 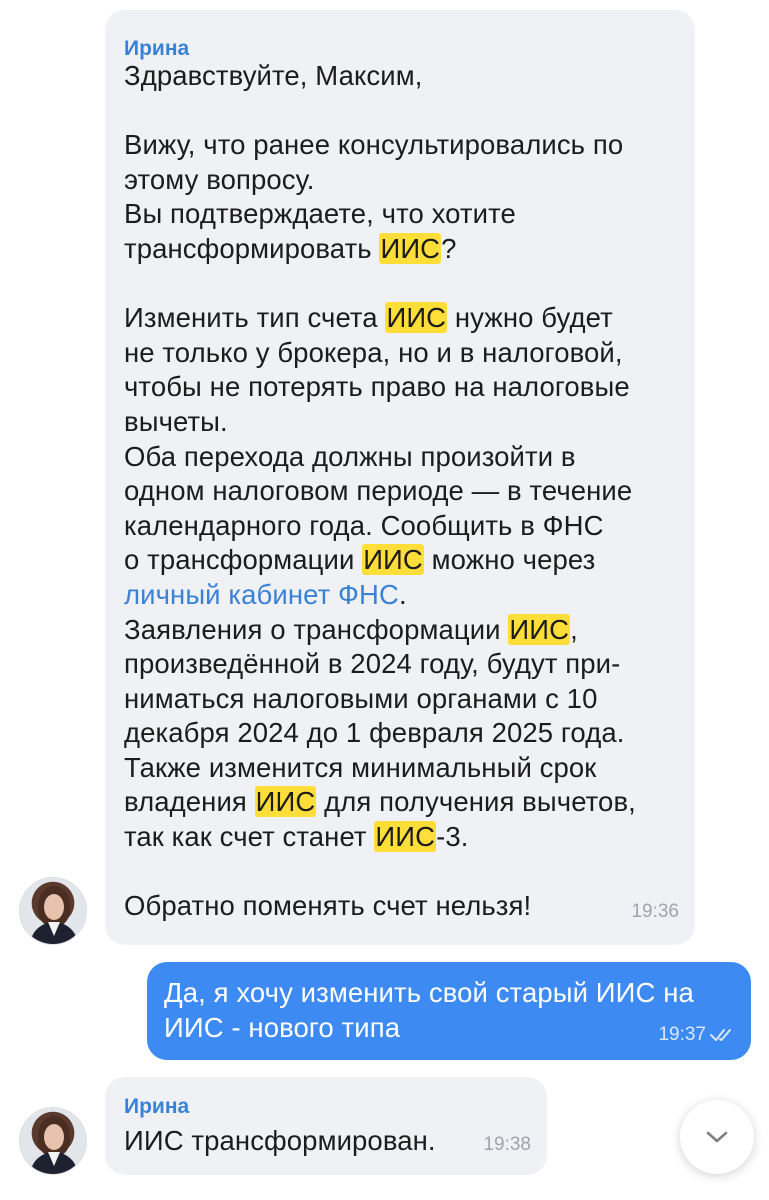 I want to click on message-time: 19:37, so click(x=682, y=1034).